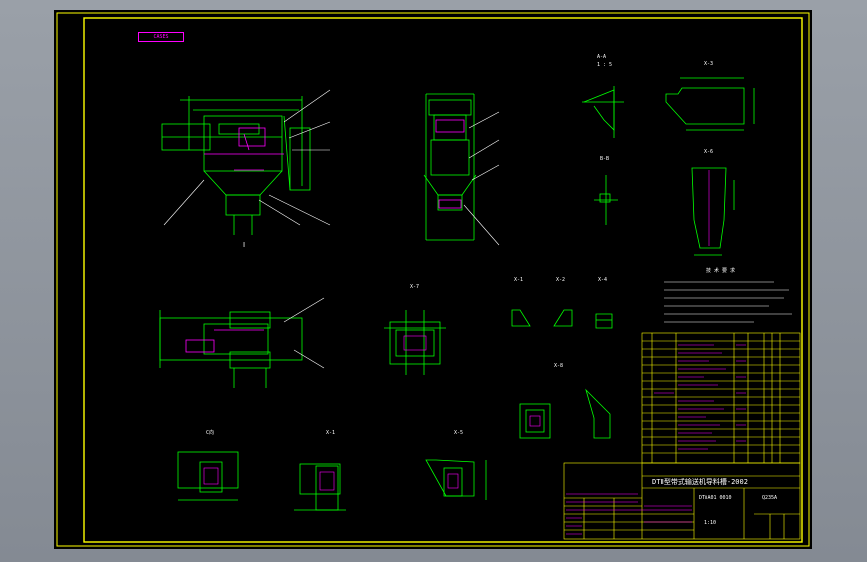  Describe the element at coordinates (518, 280) in the screenshot. I see `detail-1-label: X-1` at that location.